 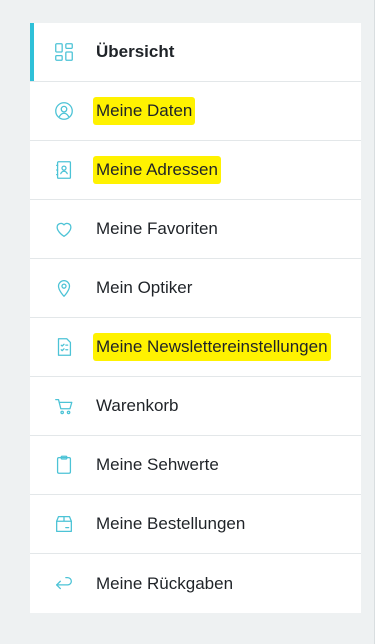 What do you see at coordinates (195, 406) in the screenshot?
I see `menu-item-warenkorb: Warenkorb` at bounding box center [195, 406].